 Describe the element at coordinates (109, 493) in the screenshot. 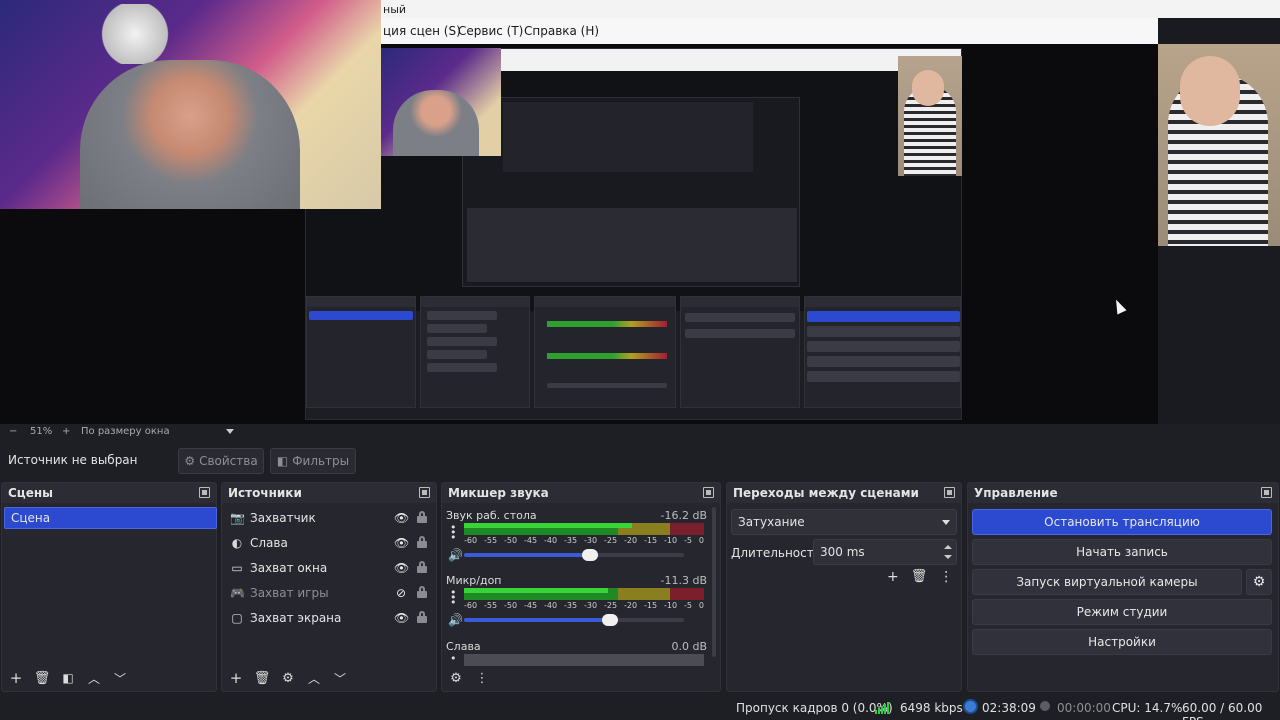

I see `scenes-header: Сцены` at that location.